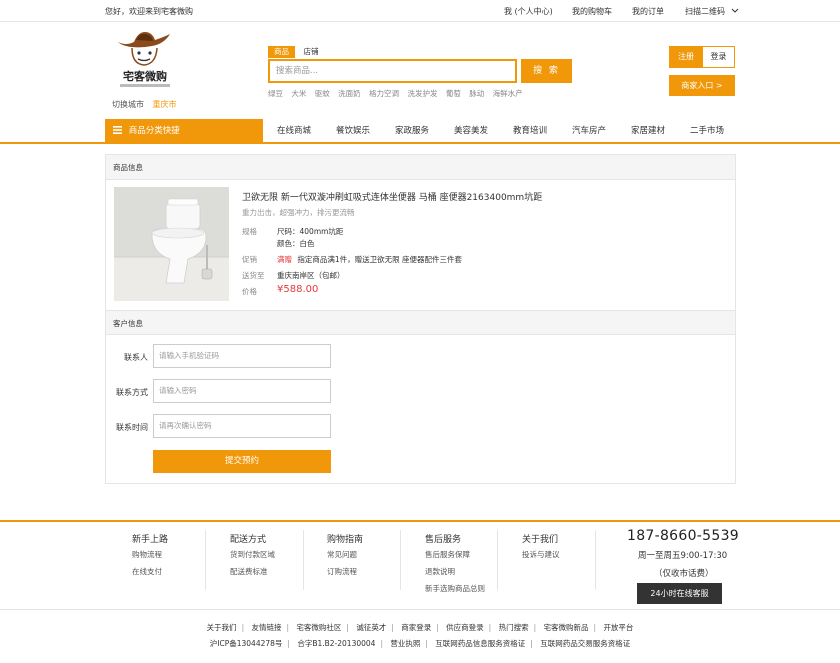 The width and height of the screenshot is (840, 663). What do you see at coordinates (145, 76) in the screenshot?
I see `svg-text: 宅客微购` at bounding box center [145, 76].